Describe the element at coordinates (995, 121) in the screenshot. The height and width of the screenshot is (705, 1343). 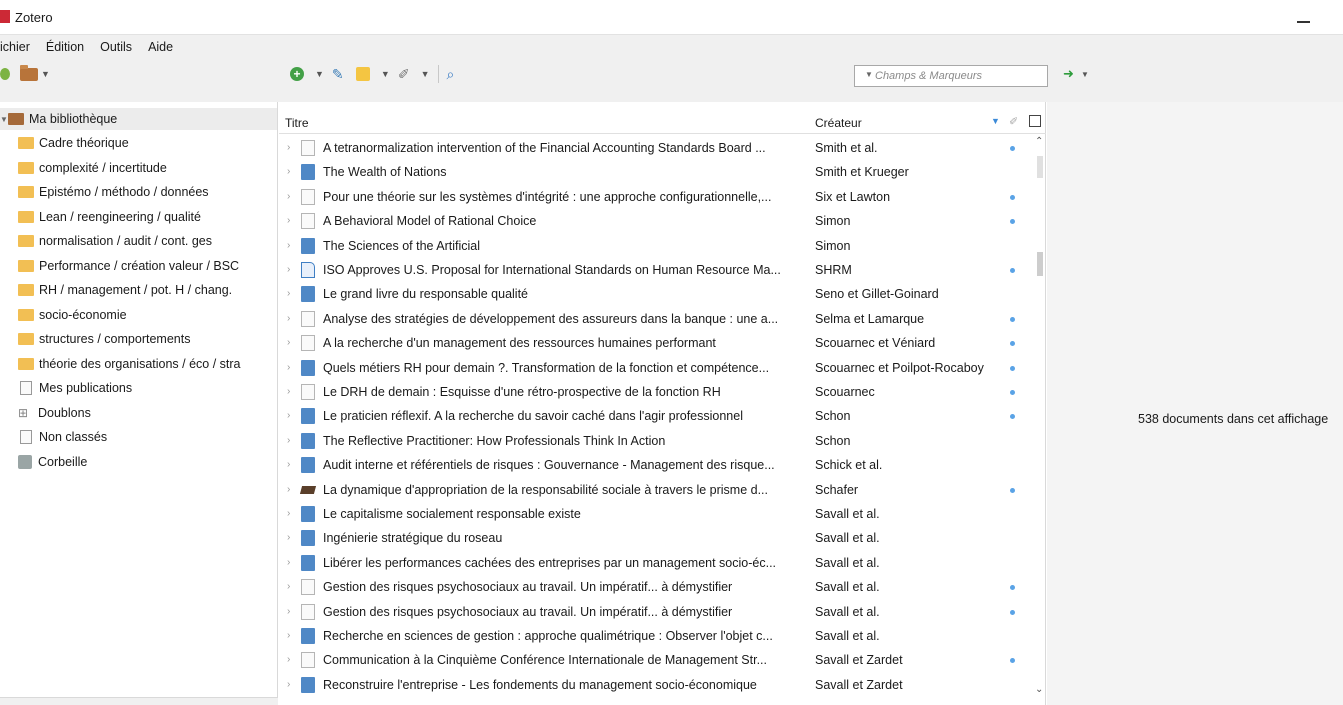
I see `sort-descending-icon: ▼` at that location.